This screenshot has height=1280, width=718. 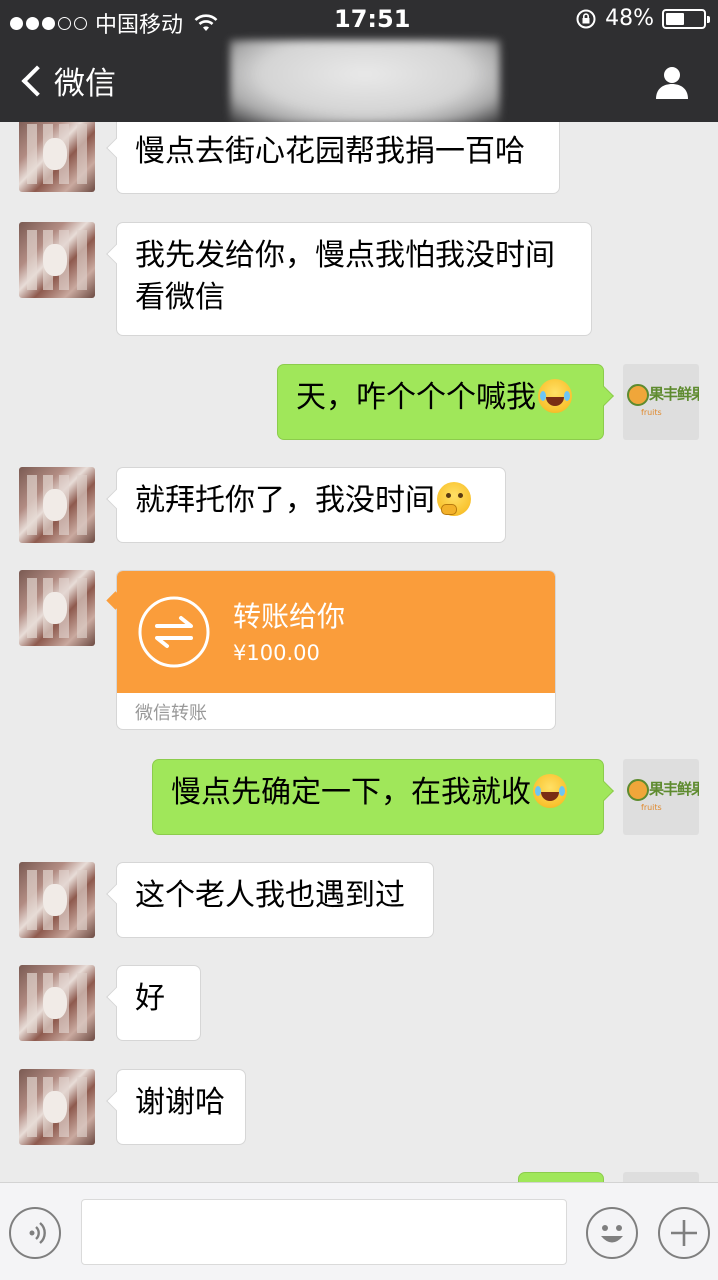 I want to click on blurred-chat-title, so click(x=365, y=82).